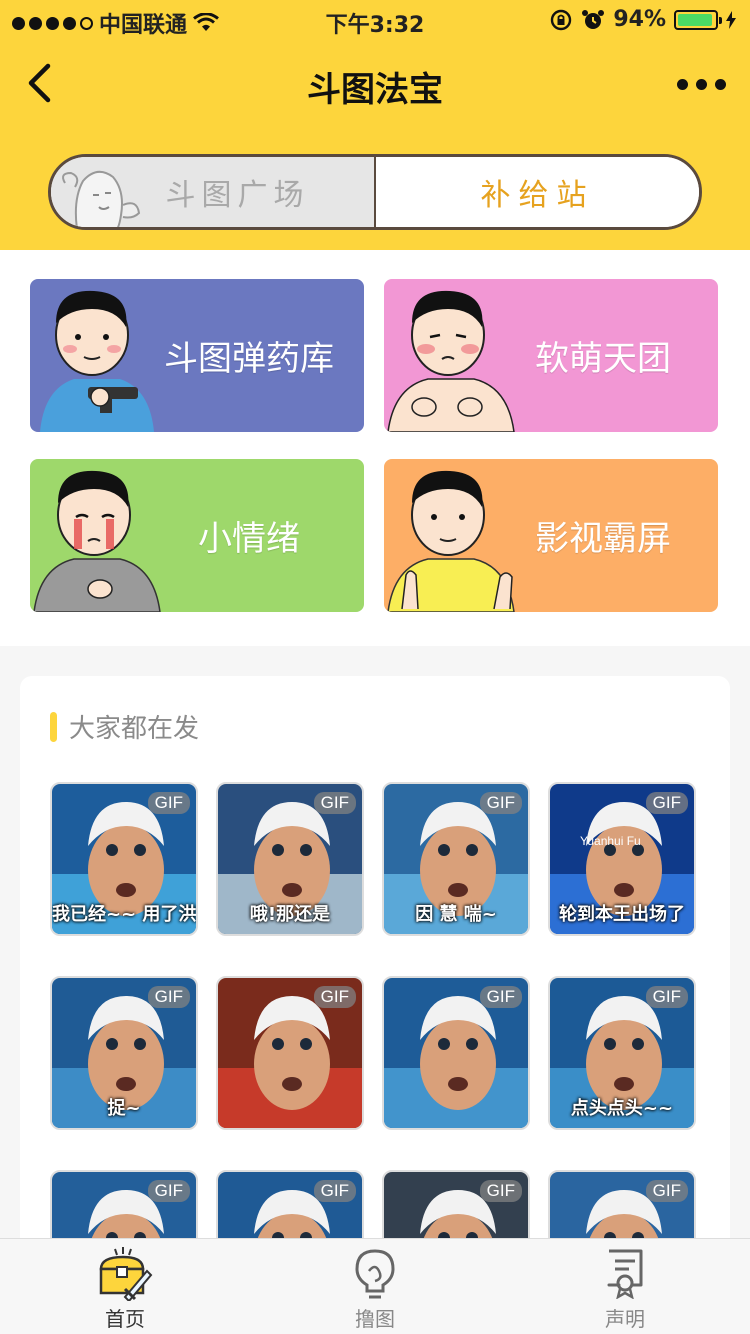 This screenshot has width=750, height=1334. What do you see at coordinates (593, 19) in the screenshot?
I see `alarm-icon` at bounding box center [593, 19].